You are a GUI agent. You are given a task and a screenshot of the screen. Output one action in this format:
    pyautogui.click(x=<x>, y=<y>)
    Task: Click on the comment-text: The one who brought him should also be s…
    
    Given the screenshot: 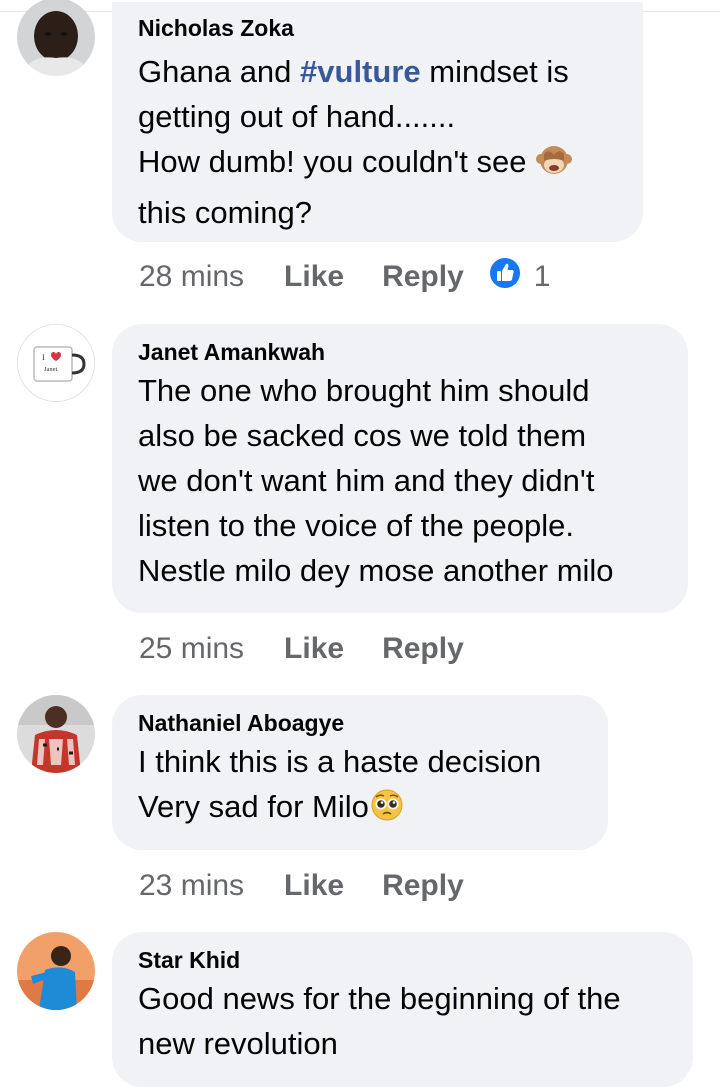 What is the action you would take?
    pyautogui.click(x=376, y=480)
    